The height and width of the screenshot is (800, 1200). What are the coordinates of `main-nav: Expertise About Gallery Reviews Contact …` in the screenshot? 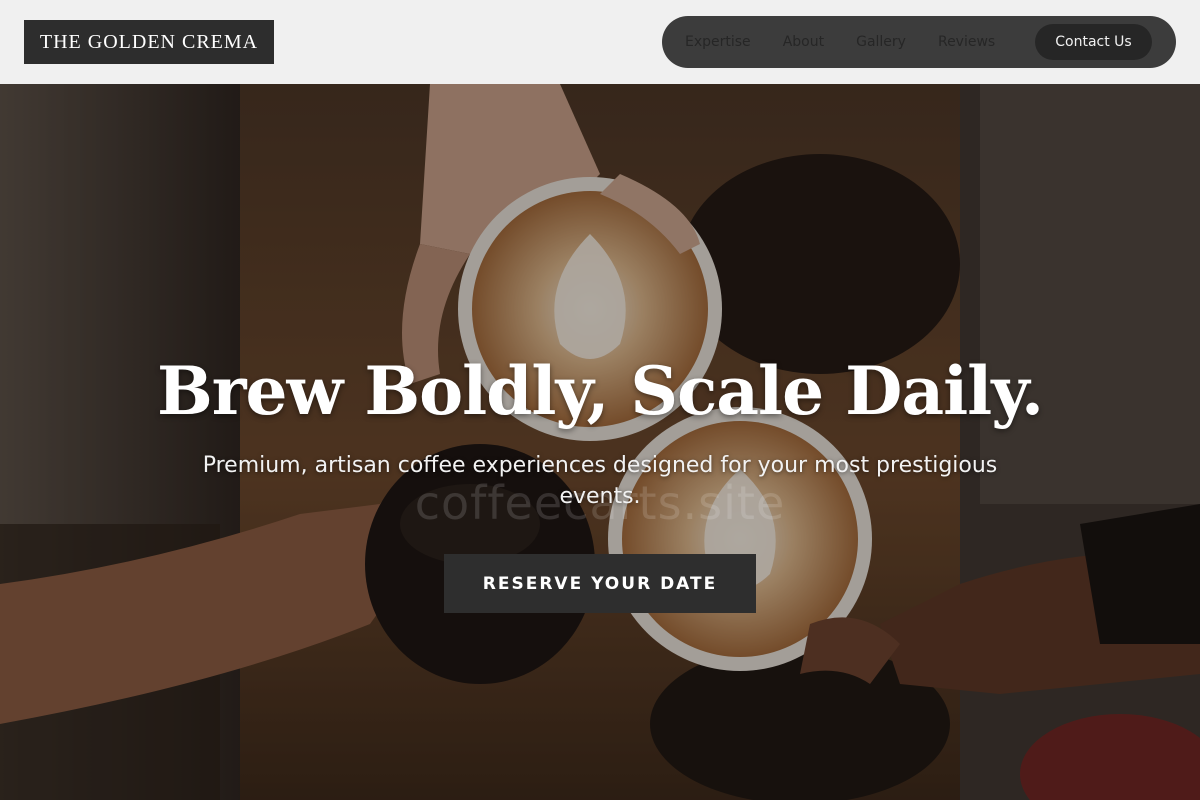 It's located at (919, 42).